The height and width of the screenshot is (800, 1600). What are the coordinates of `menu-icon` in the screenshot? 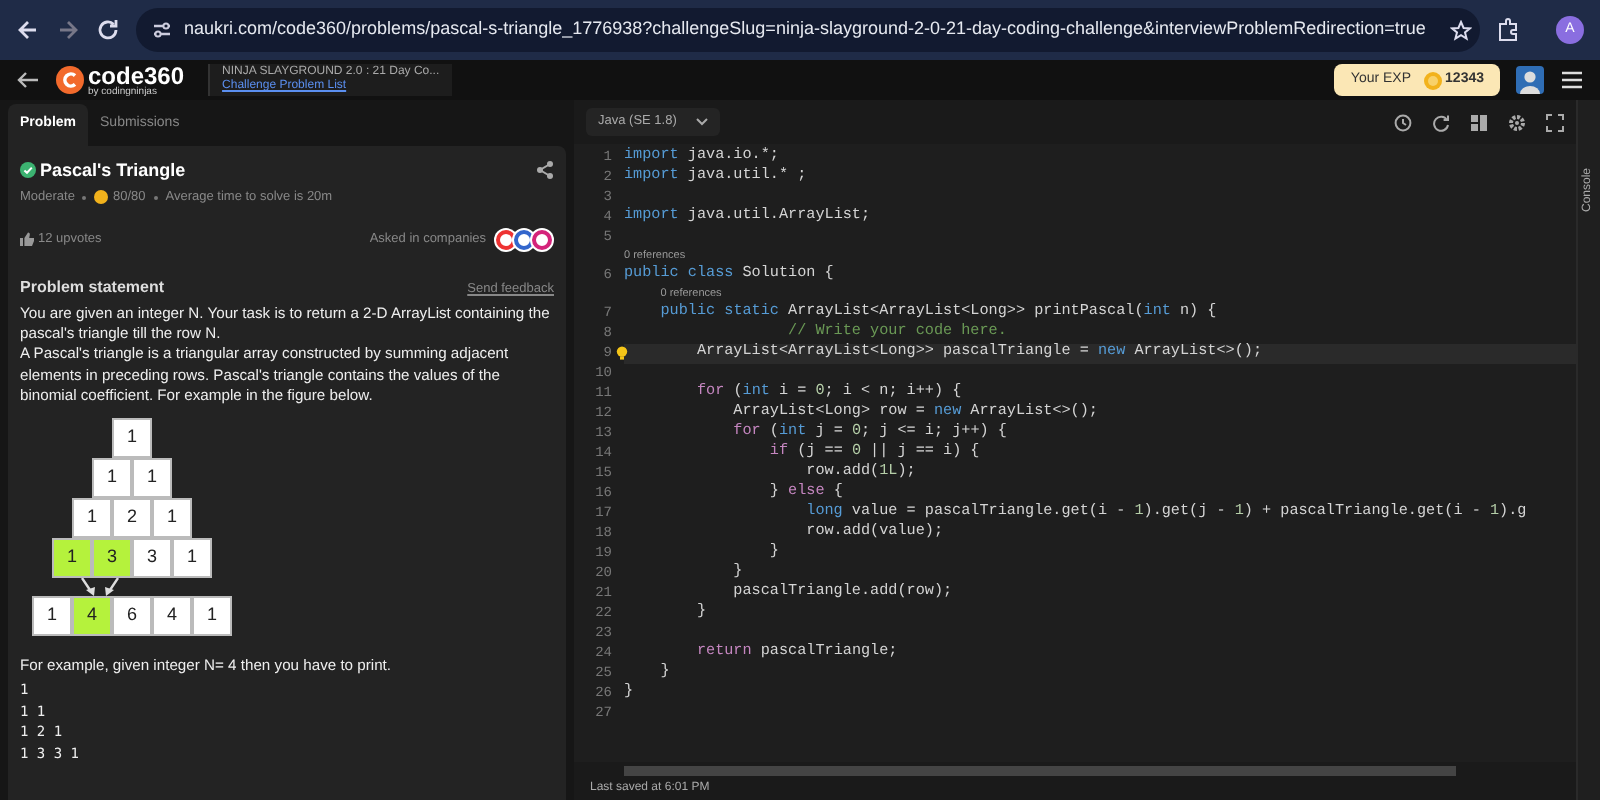 It's located at (1572, 80).